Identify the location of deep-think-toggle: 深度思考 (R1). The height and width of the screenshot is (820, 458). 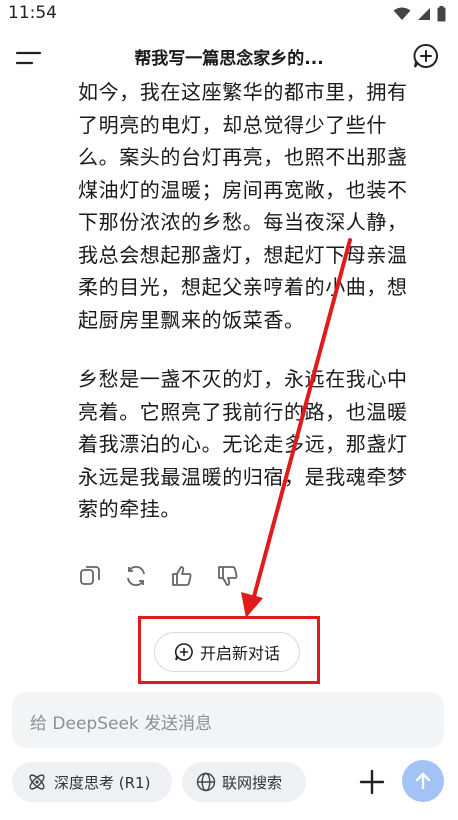
(92, 782).